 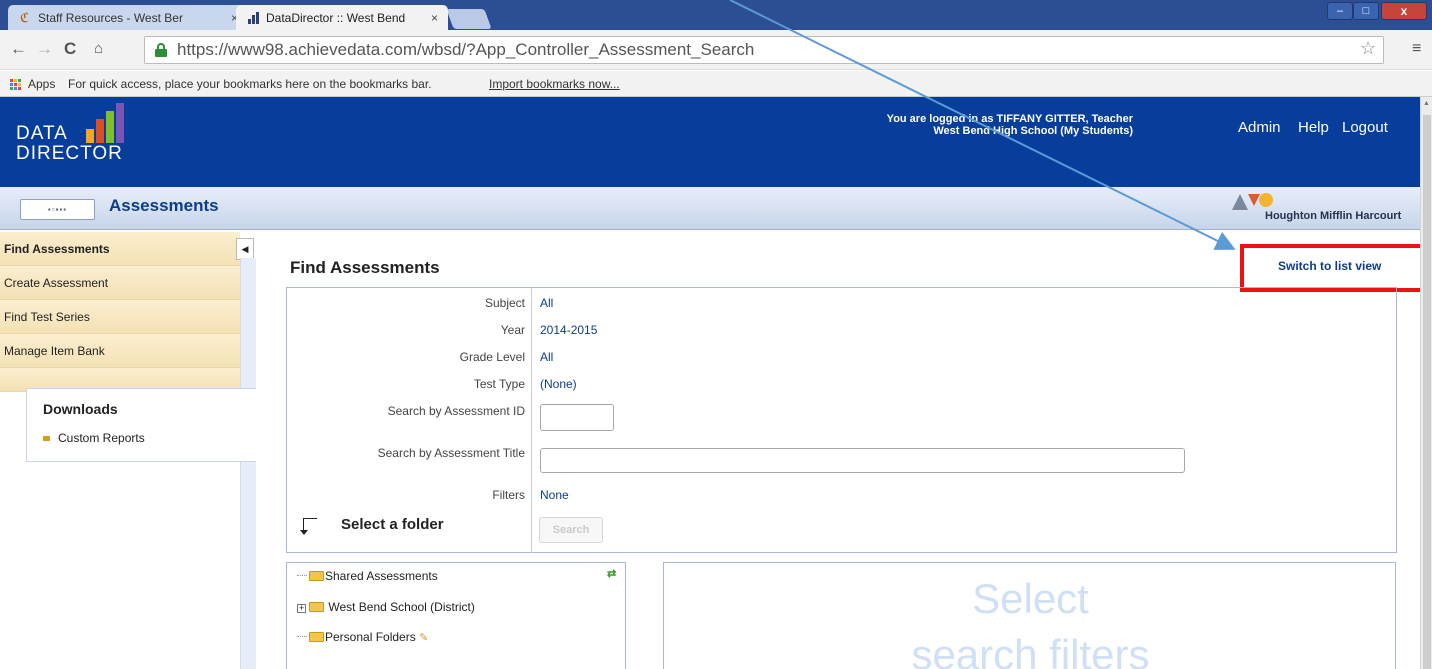 I want to click on search-button: Search, so click(x=571, y=530).